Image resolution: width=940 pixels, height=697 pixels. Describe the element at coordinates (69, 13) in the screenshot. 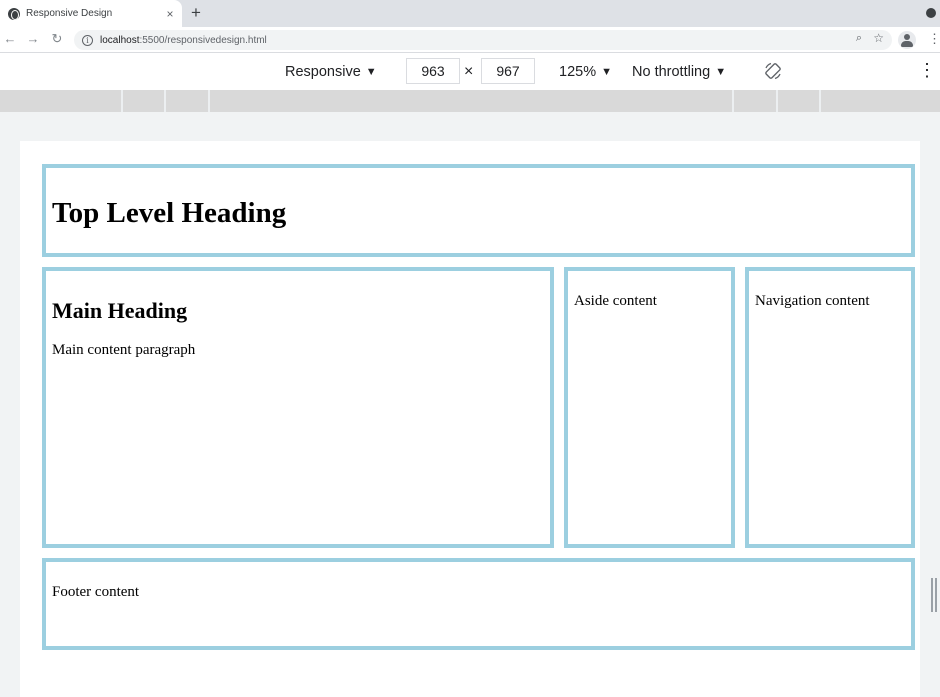

I see `tab-title: Responsive Design` at that location.